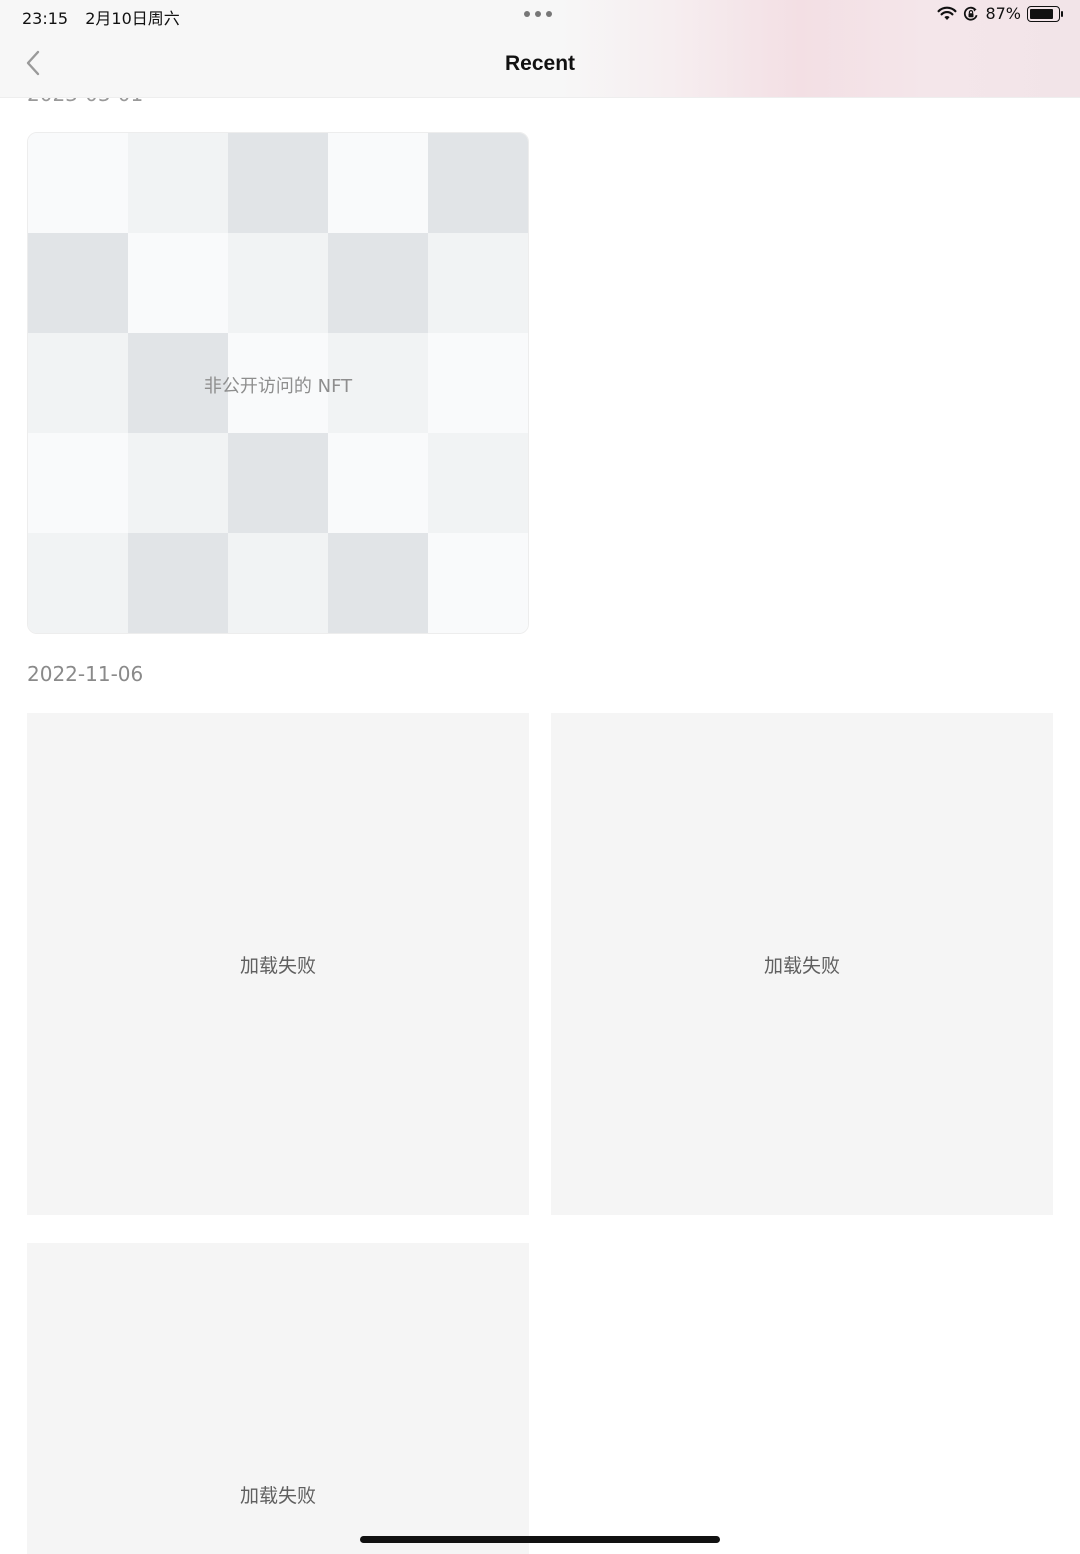  I want to click on status-bar-right: 87%, so click(1000, 13).